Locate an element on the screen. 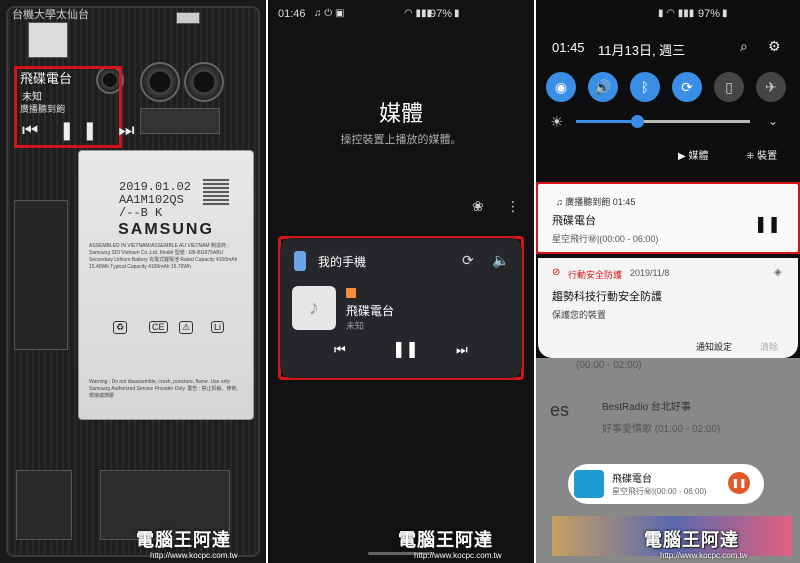 The height and width of the screenshot is (563, 800). notification-subtitle: 保護您的裝置 is located at coordinates (579, 315).